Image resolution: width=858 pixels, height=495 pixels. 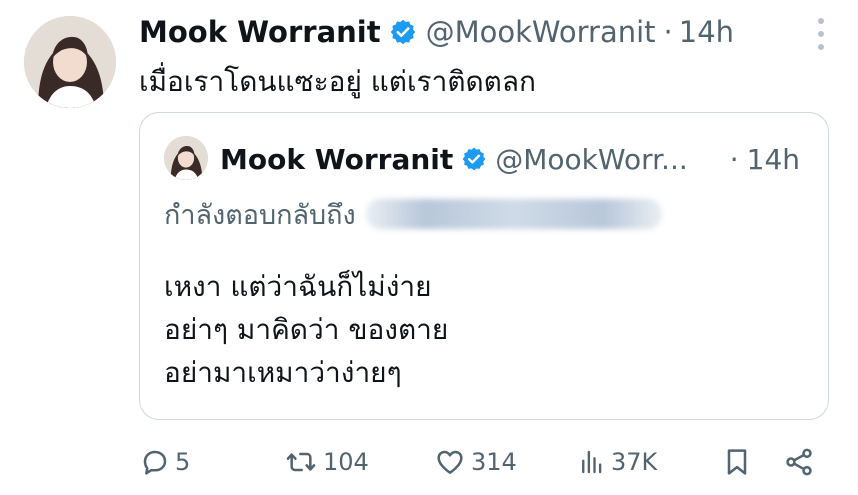 What do you see at coordinates (634, 462) in the screenshot?
I see `views-count: 37K` at bounding box center [634, 462].